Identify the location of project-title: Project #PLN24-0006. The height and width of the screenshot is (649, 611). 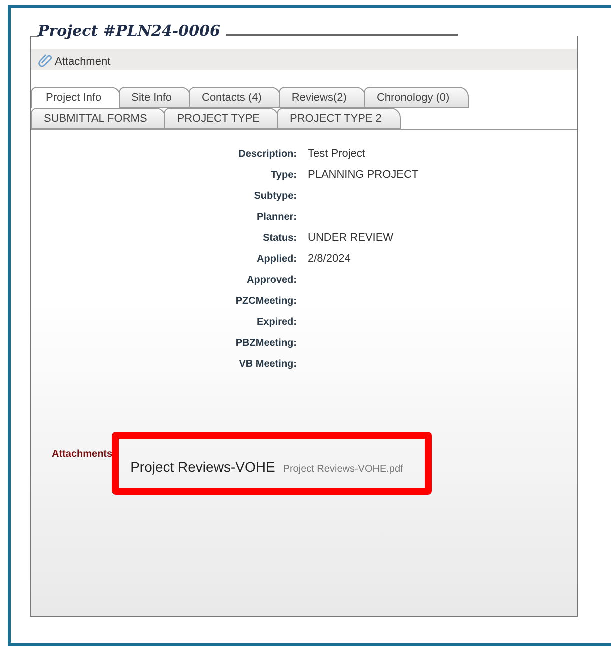
(128, 31).